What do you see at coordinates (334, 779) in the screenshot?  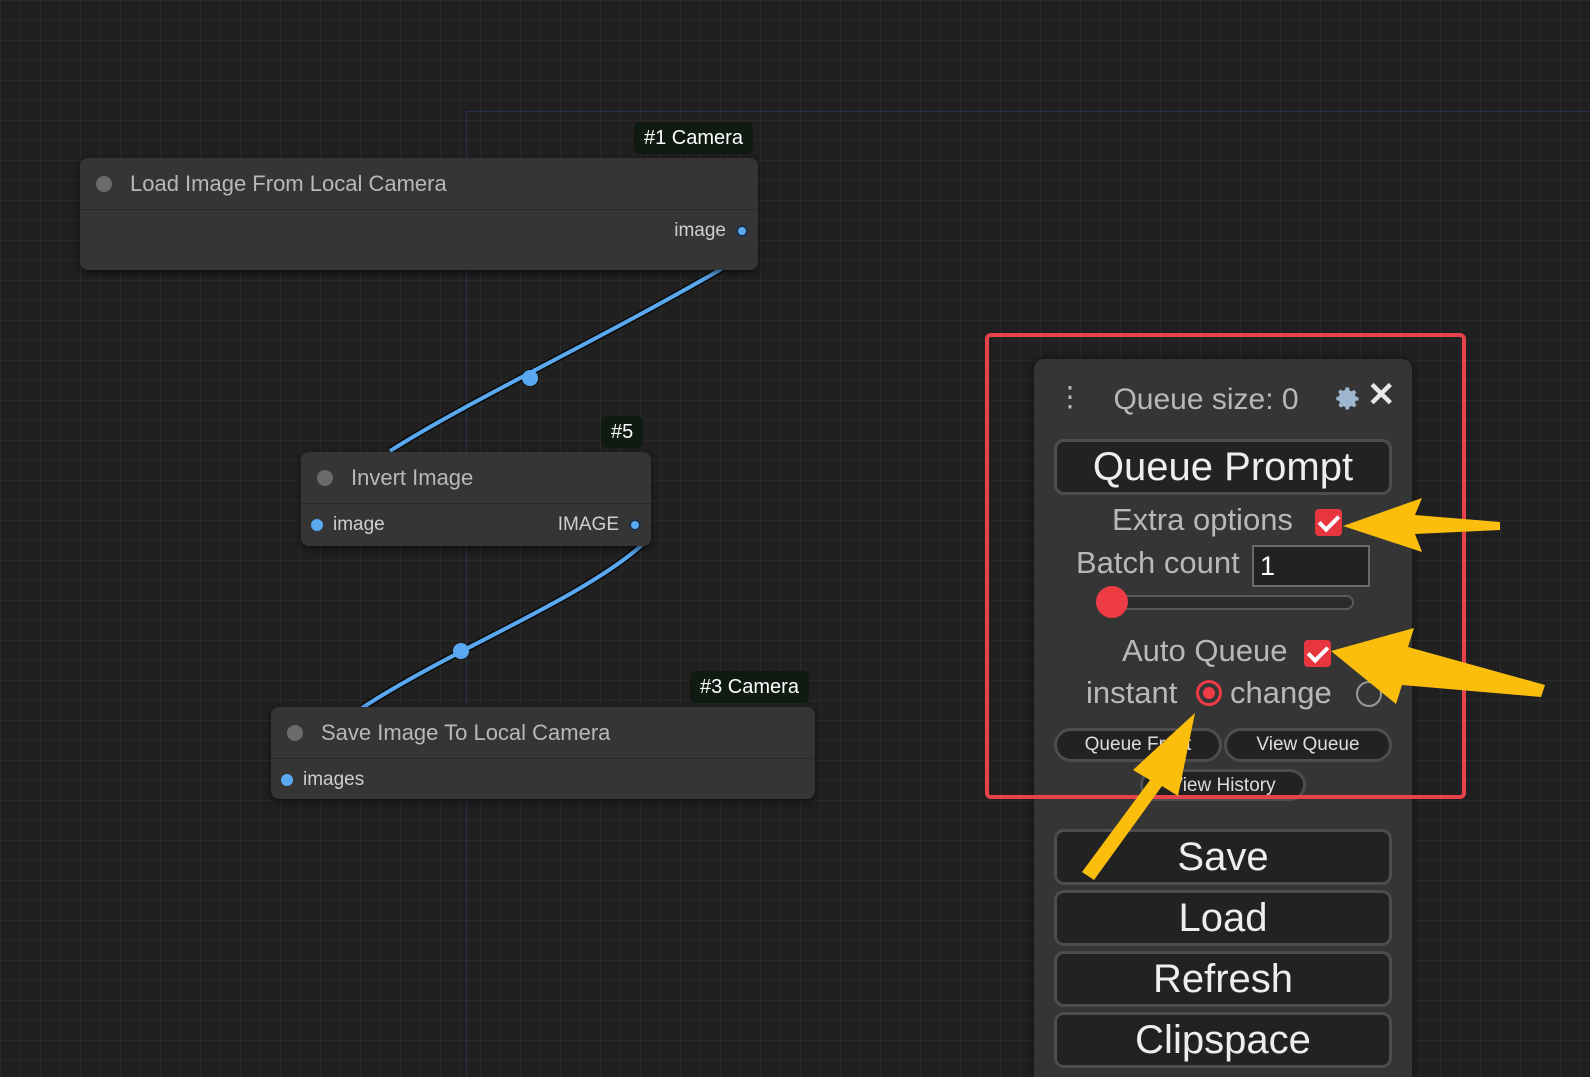 I see `input-slot-label: images` at bounding box center [334, 779].